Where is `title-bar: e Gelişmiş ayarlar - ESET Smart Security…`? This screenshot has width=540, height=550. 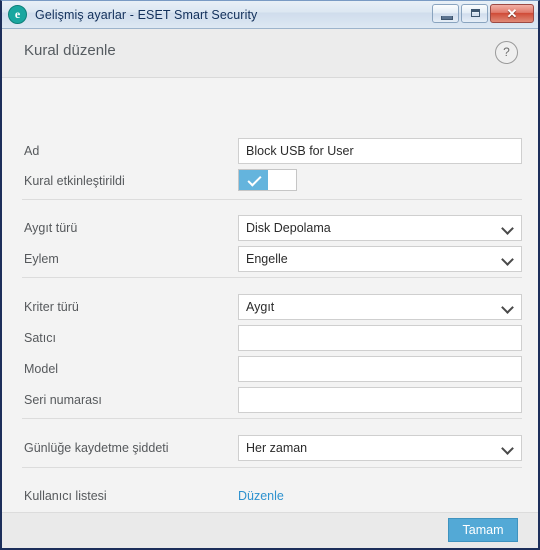
title-bar: e Gelişmiş ayarlar - ESET Smart Security… is located at coordinates (270, 15).